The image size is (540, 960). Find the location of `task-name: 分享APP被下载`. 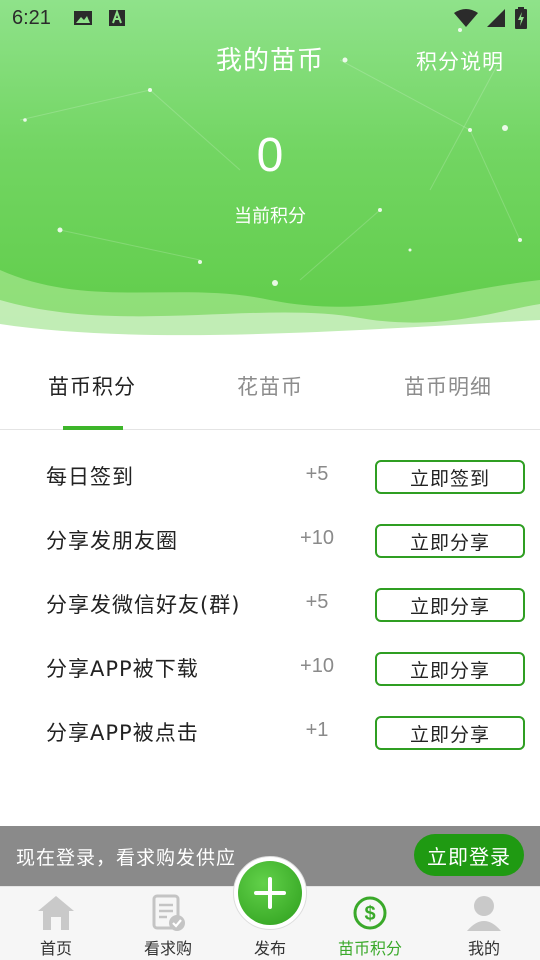

task-name: 分享APP被下载 is located at coordinates (122, 669).